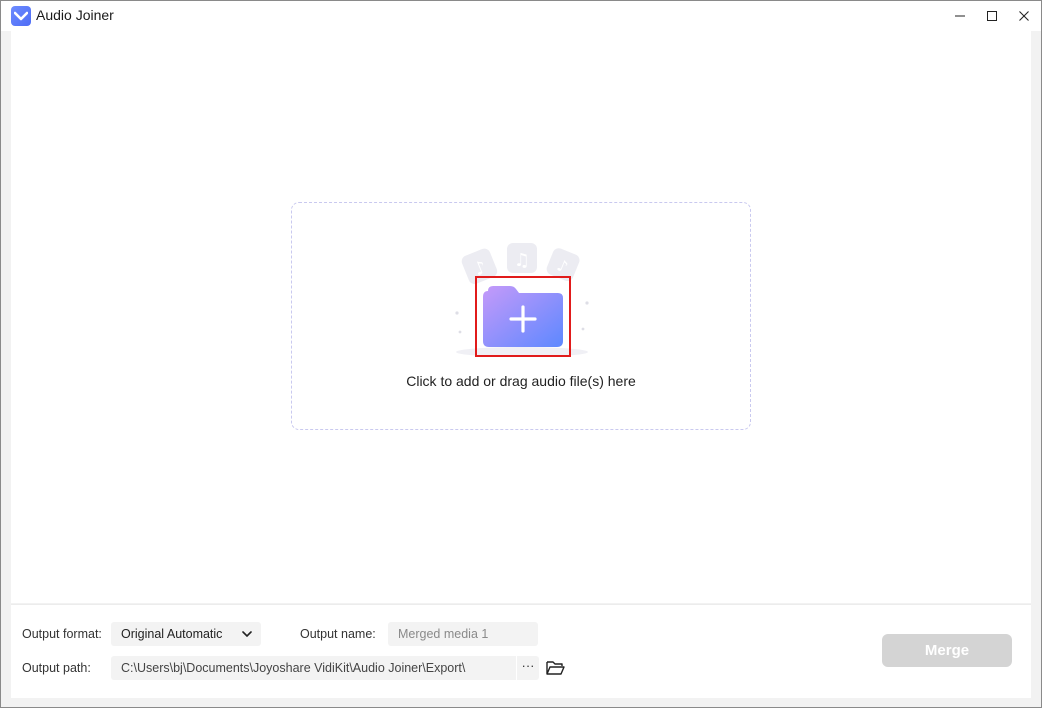 The height and width of the screenshot is (708, 1042). I want to click on chevron-down-icon, so click(247, 634).